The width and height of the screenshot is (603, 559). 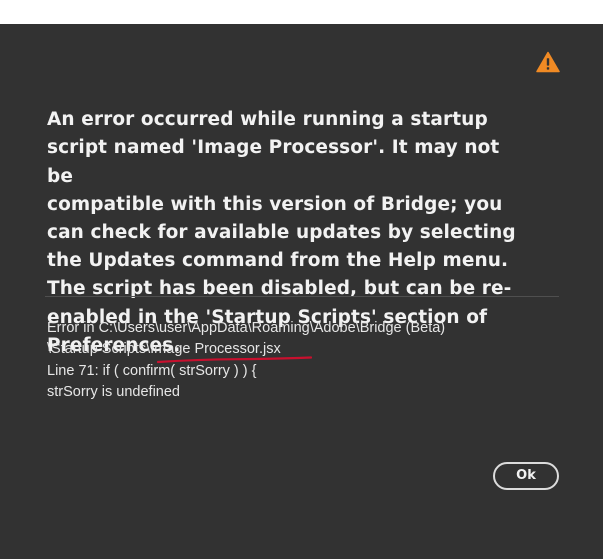 What do you see at coordinates (215, 349) in the screenshot?
I see `script-filename: Image Processor.jsx` at bounding box center [215, 349].